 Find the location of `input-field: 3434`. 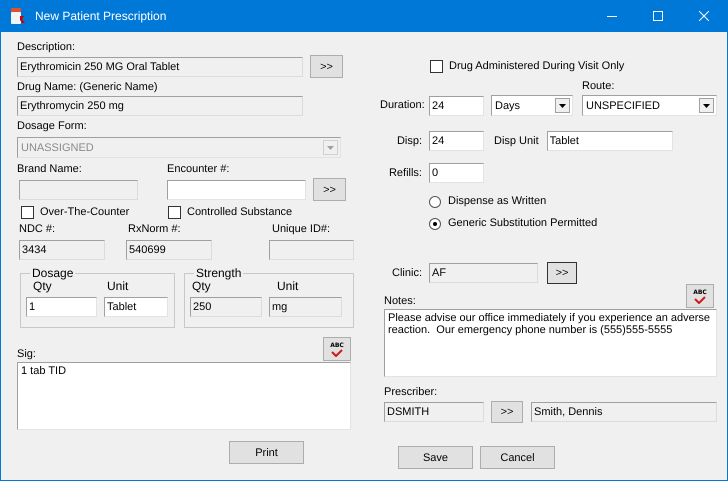

input-field: 3434 is located at coordinates (62, 250).